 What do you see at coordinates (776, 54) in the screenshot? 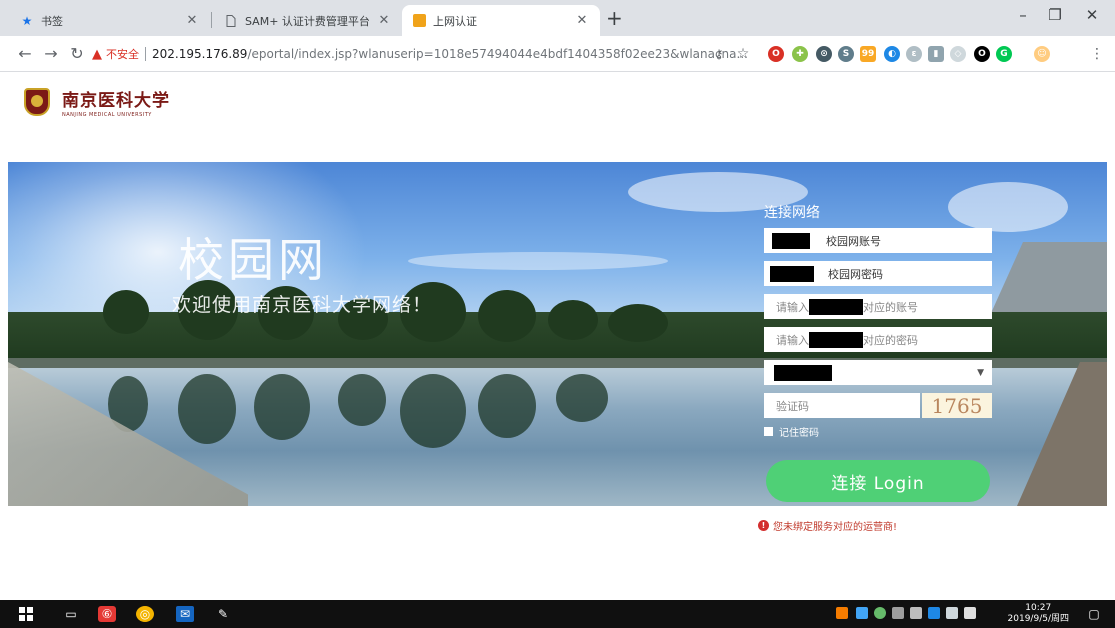
I see `opera-ext-icon: O` at bounding box center [776, 54].